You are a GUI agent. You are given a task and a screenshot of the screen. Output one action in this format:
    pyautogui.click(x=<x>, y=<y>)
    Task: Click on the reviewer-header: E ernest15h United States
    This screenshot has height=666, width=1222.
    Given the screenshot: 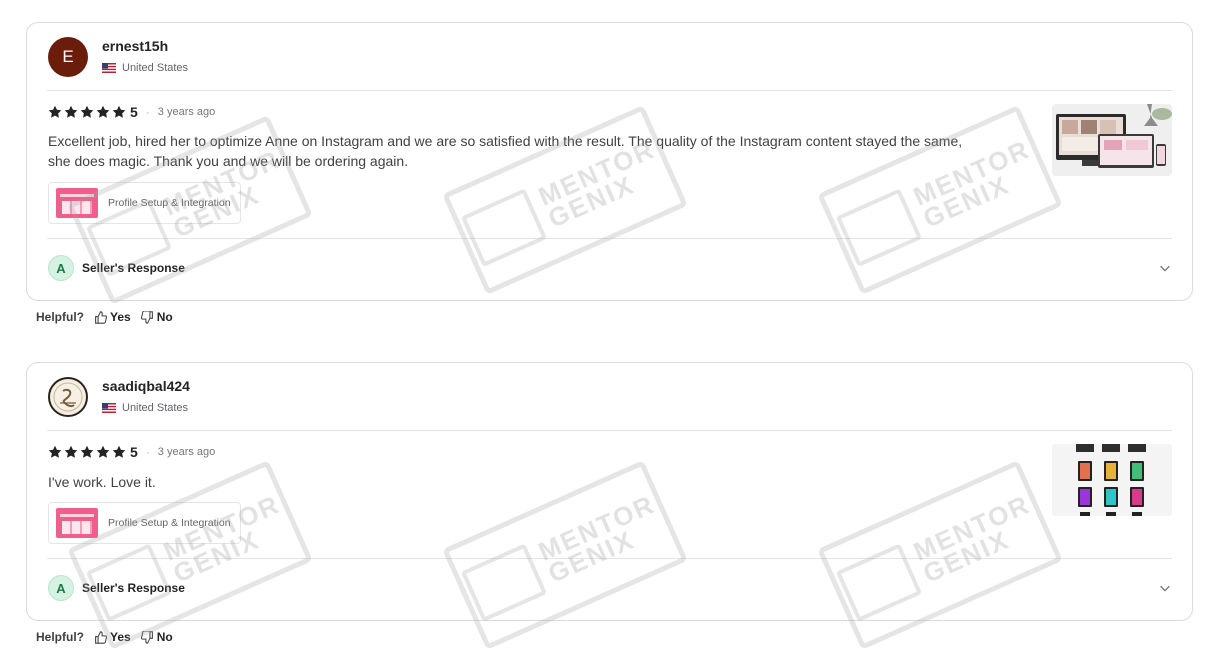 What is the action you would take?
    pyautogui.click(x=298, y=57)
    